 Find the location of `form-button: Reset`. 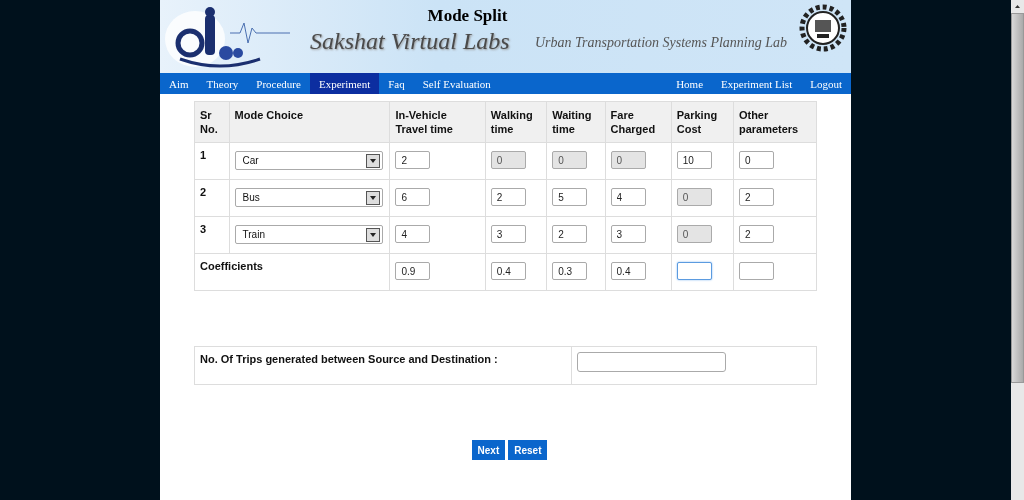

form-button: Reset is located at coordinates (528, 450).